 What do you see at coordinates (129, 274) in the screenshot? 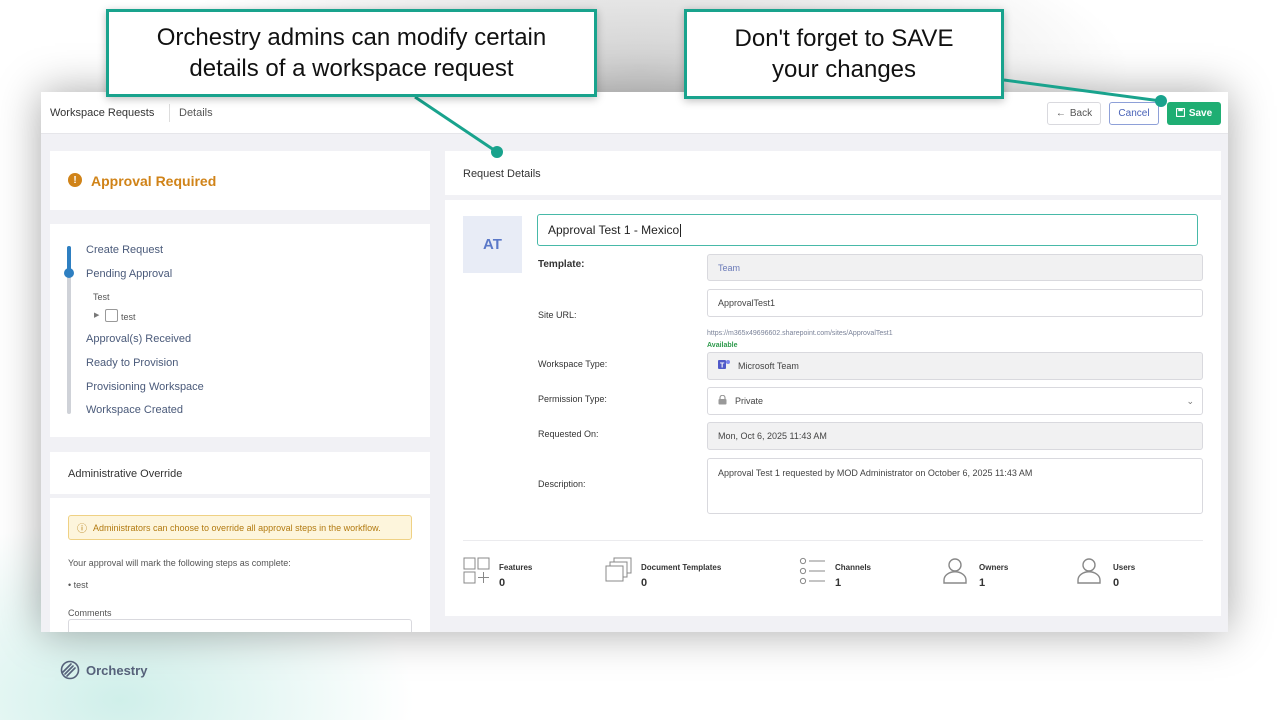
I see `workflow-step: Pending Approval` at bounding box center [129, 274].